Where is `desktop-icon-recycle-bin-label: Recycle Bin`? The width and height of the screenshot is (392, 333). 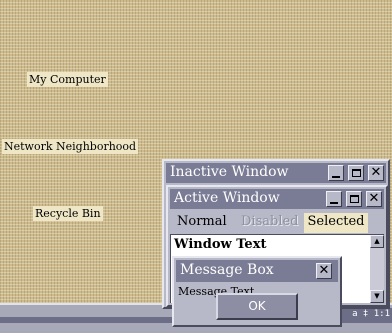
desktop-icon-recycle-bin-label: Recycle Bin is located at coordinates (68, 213).